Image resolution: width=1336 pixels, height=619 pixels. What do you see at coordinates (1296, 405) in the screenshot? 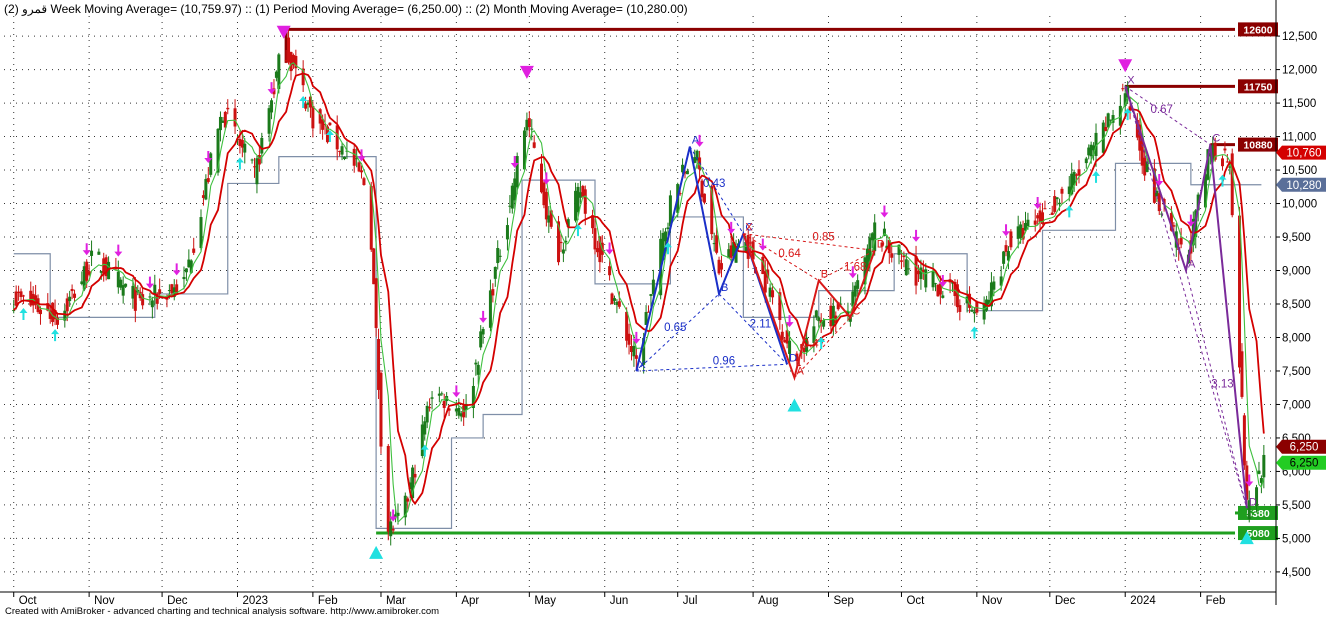
I see `y-tick-label: 7,000` at bounding box center [1296, 405].